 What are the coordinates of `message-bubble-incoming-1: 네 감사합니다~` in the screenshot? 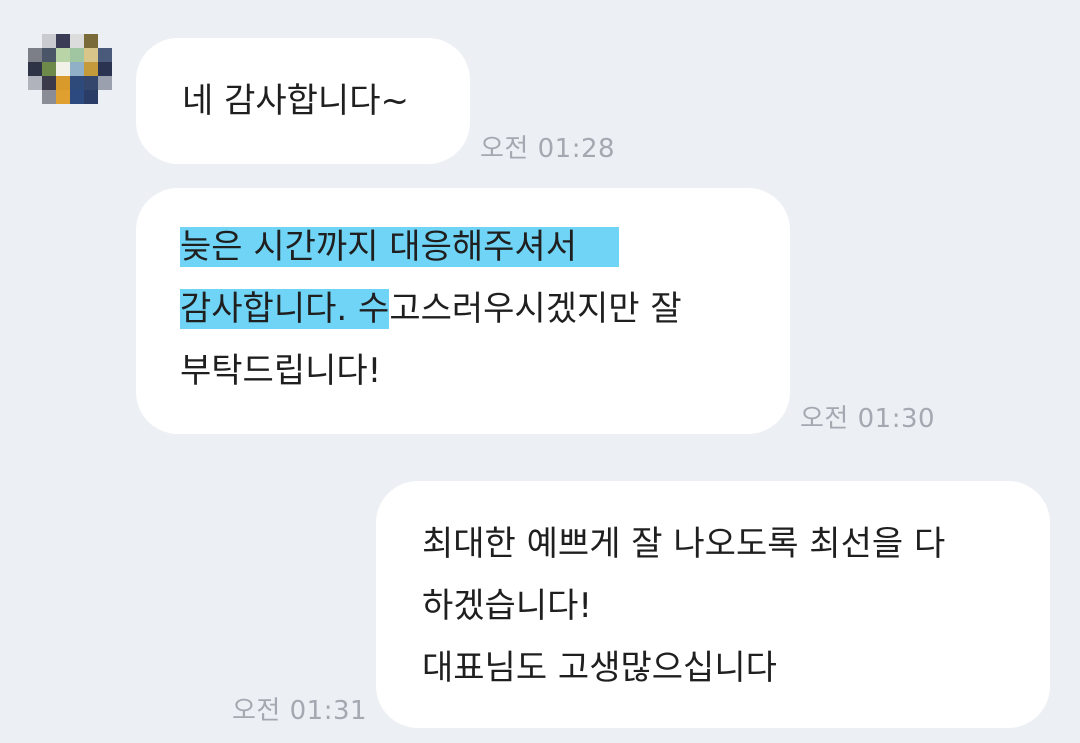 It's located at (303, 101).